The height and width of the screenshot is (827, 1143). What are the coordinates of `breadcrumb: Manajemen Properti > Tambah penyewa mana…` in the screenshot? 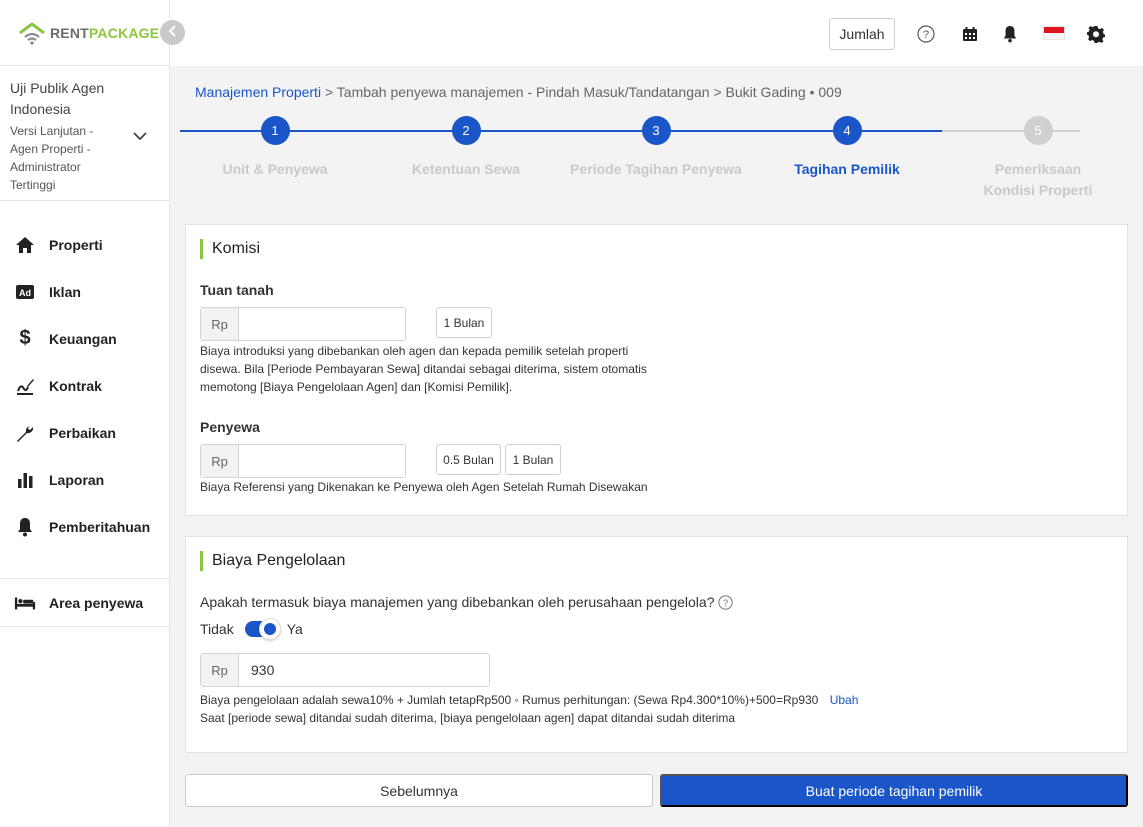 It's located at (518, 92).